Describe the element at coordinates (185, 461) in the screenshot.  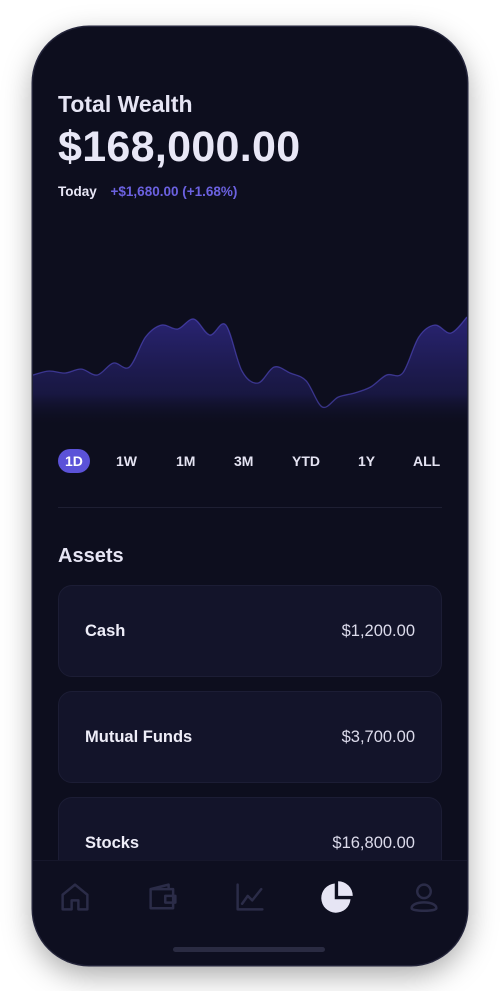
I see `range-1m: 1M` at that location.